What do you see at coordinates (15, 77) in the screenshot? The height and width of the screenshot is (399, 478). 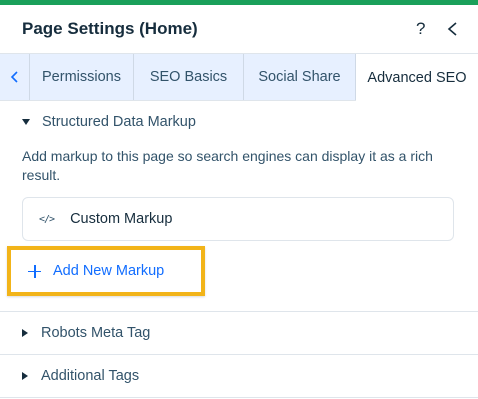 I see `tab-scroll-left-icon` at bounding box center [15, 77].